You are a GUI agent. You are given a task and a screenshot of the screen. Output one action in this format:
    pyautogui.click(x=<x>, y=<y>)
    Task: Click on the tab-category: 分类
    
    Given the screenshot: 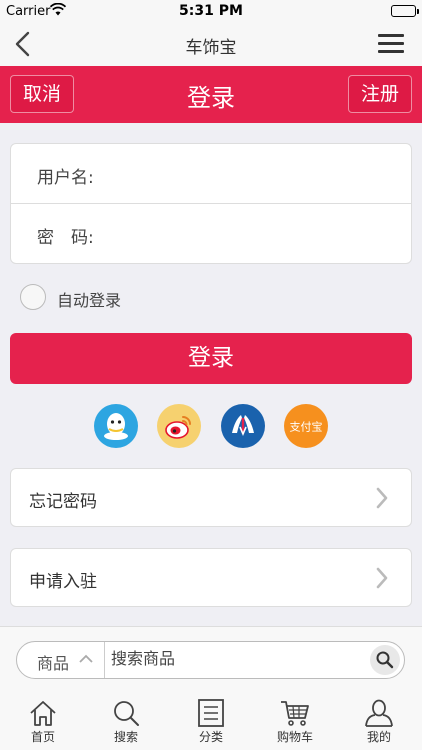 What is the action you would take?
    pyautogui.click(x=211, y=724)
    